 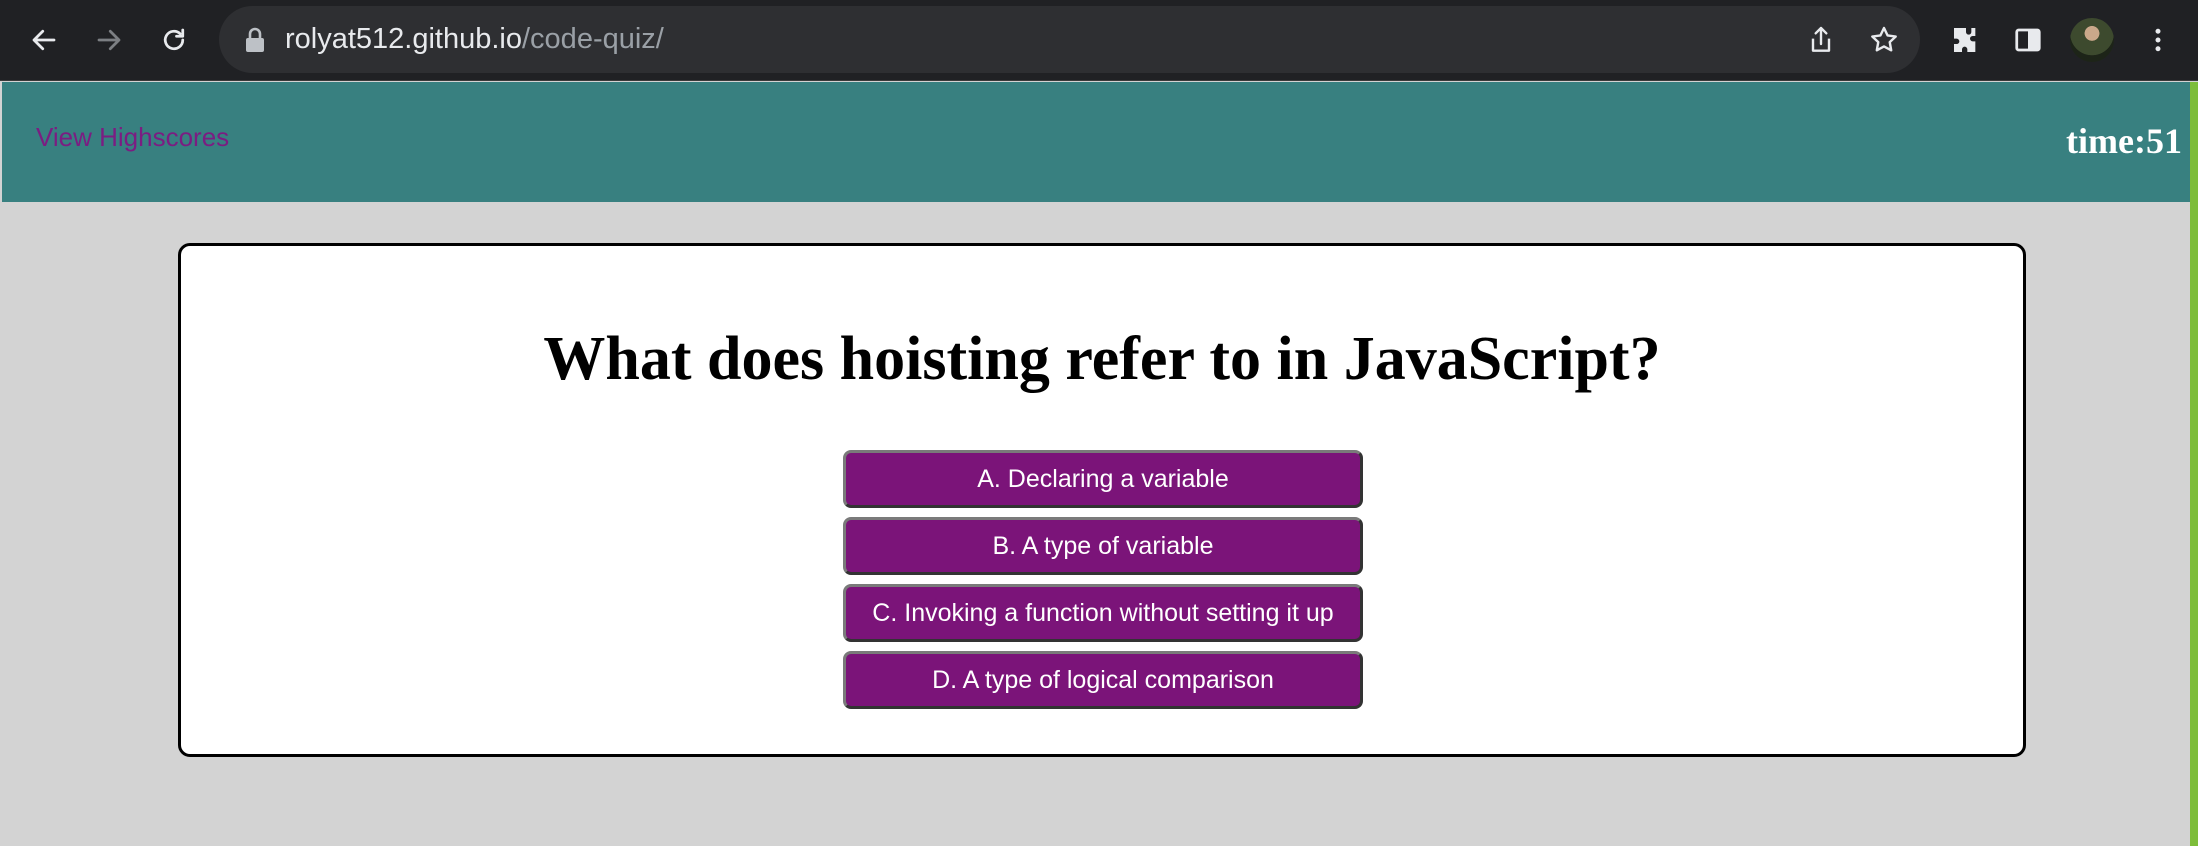 I want to click on view-highscores-link: View Highscores, so click(x=132, y=137).